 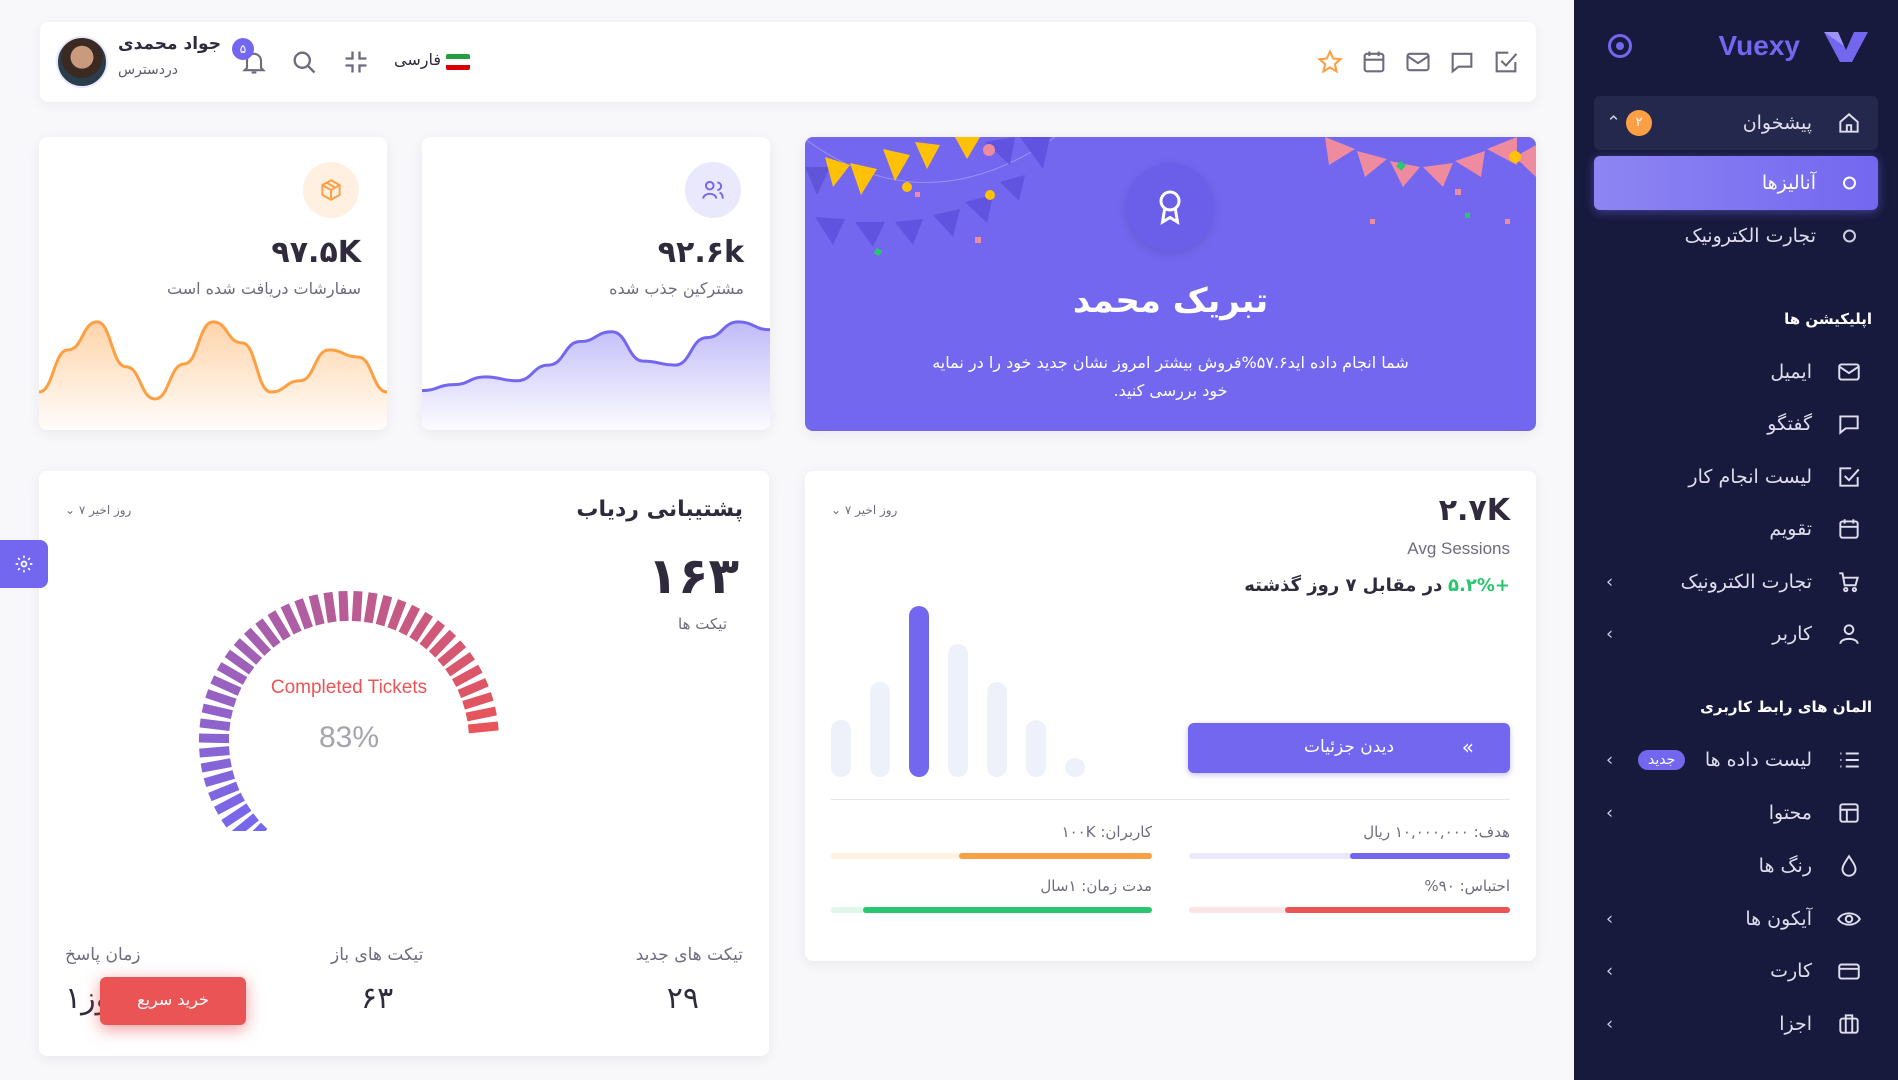 I want to click on sidebar-item-ecommerce: تجارت الکترونیک ‹, so click(x=1736, y=582).